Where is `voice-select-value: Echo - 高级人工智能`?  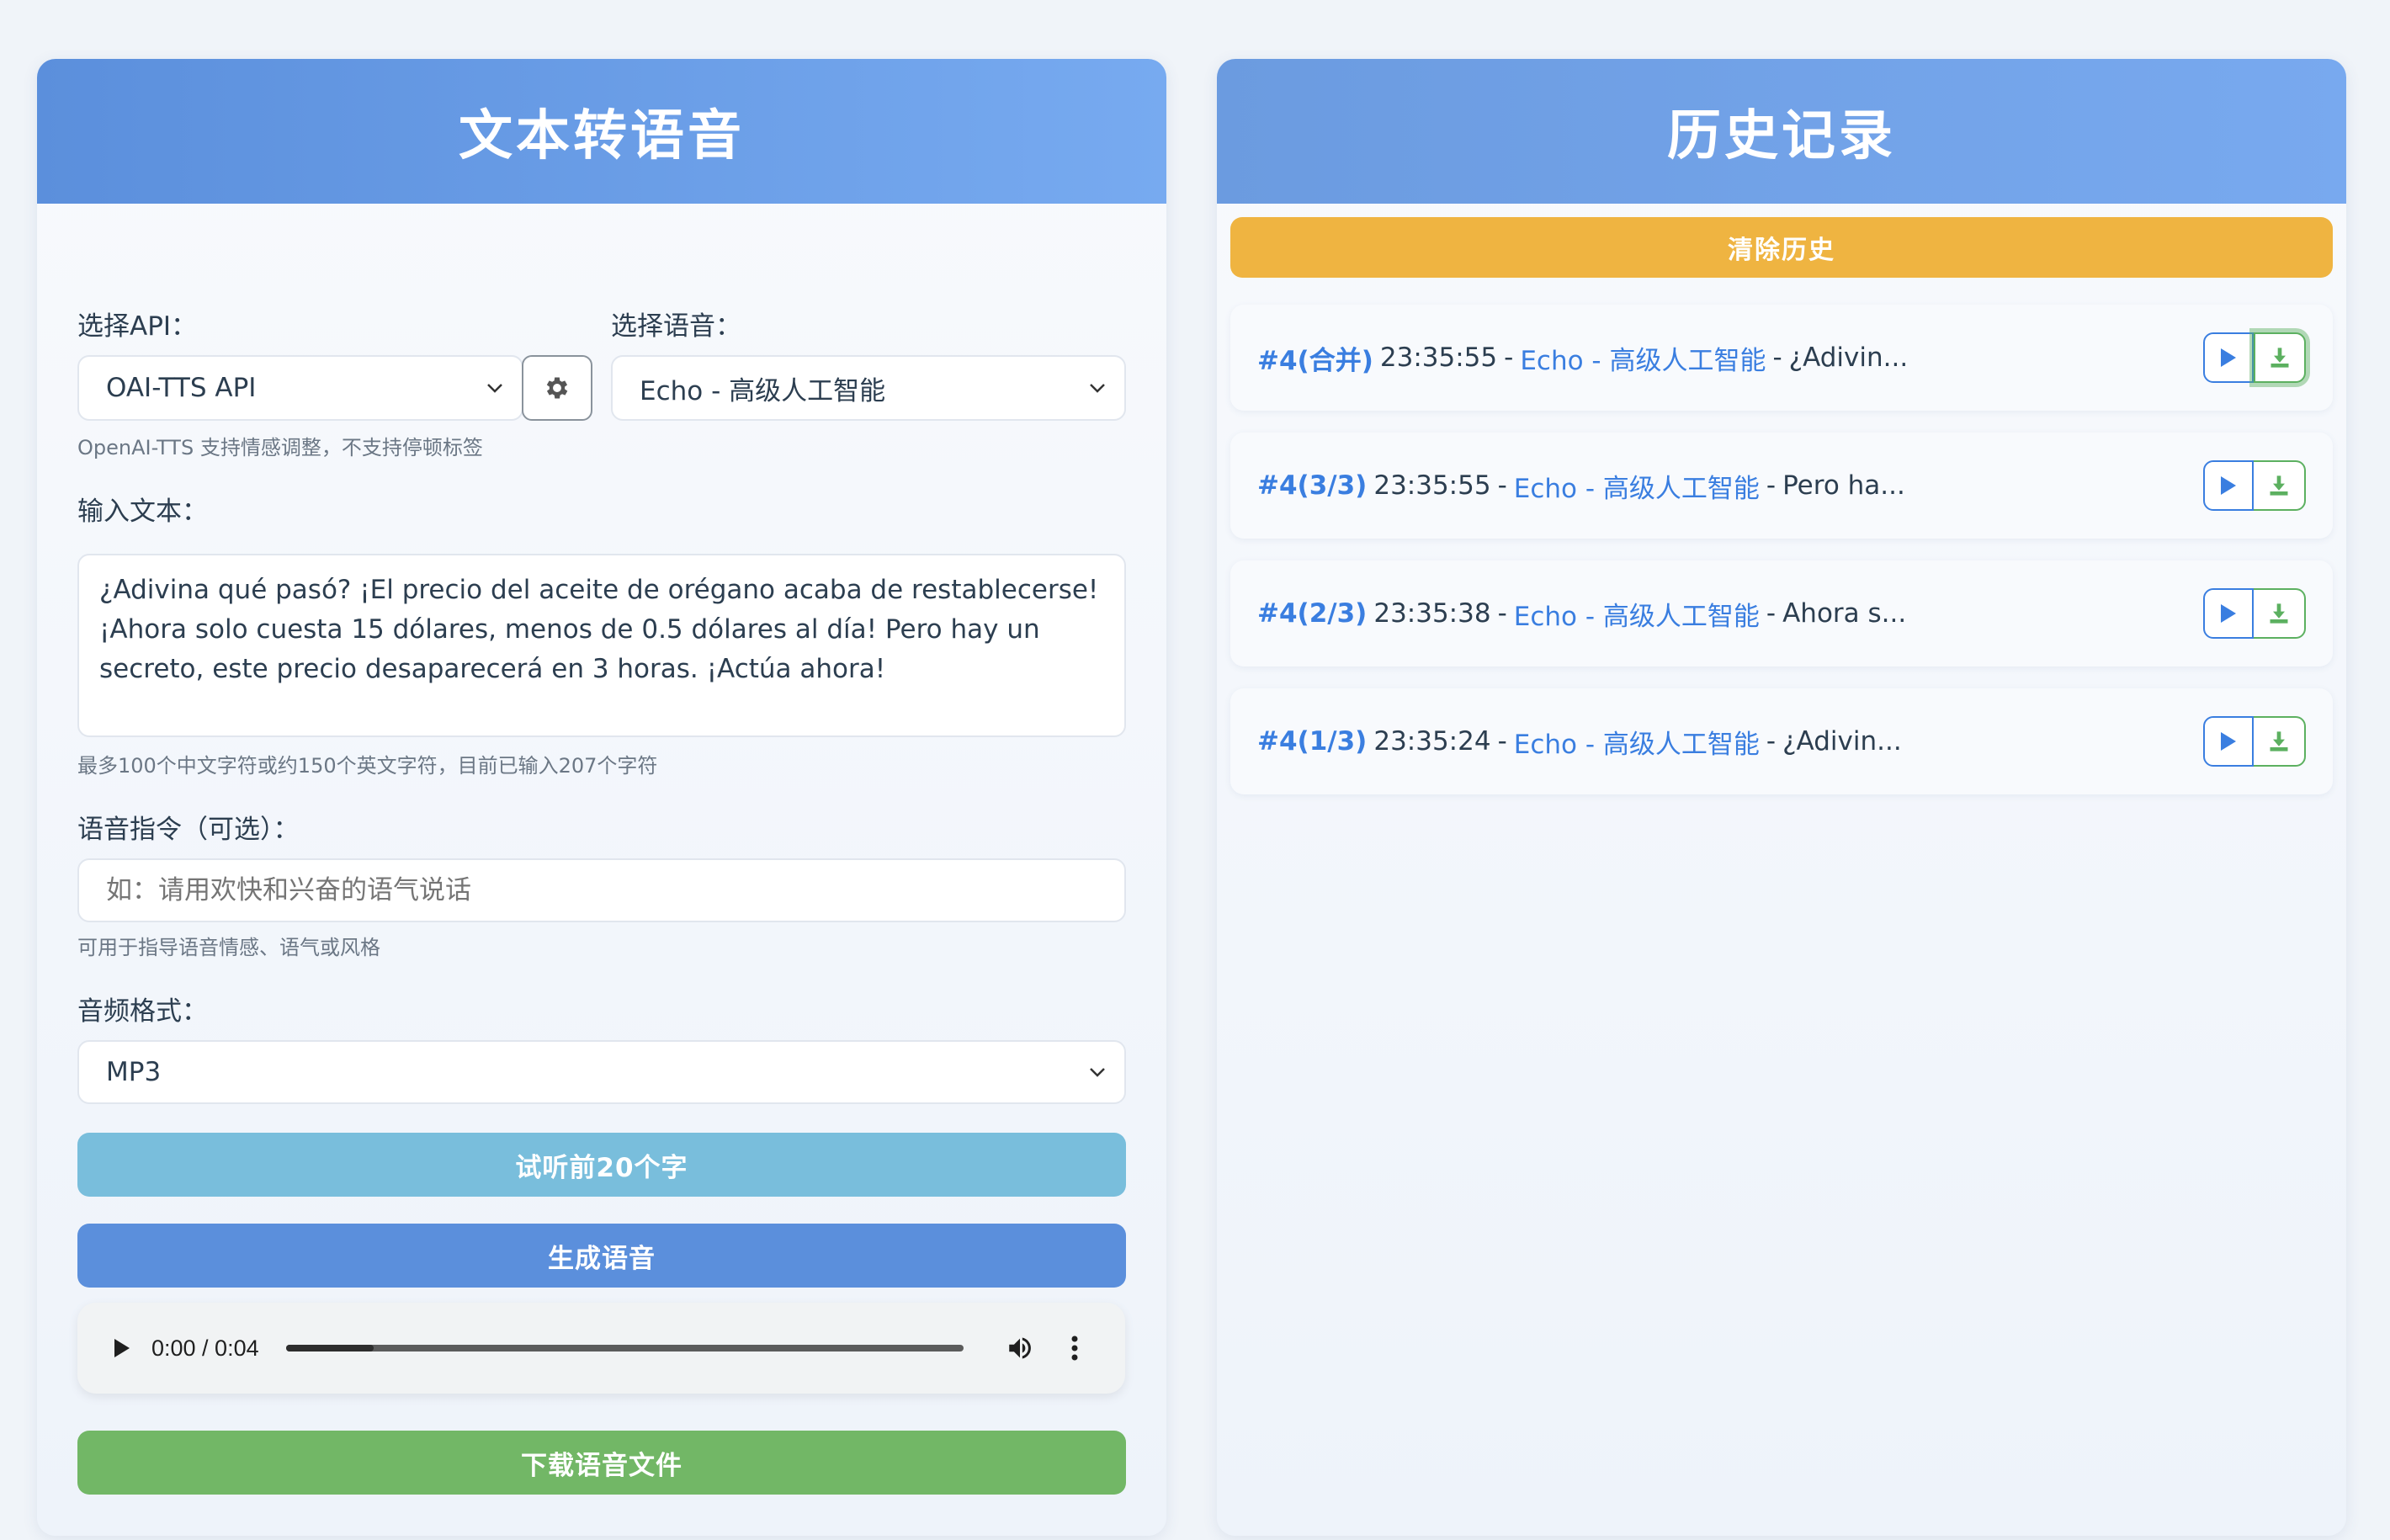
voice-select-value: Echo - 高级人工智能 is located at coordinates (763, 390).